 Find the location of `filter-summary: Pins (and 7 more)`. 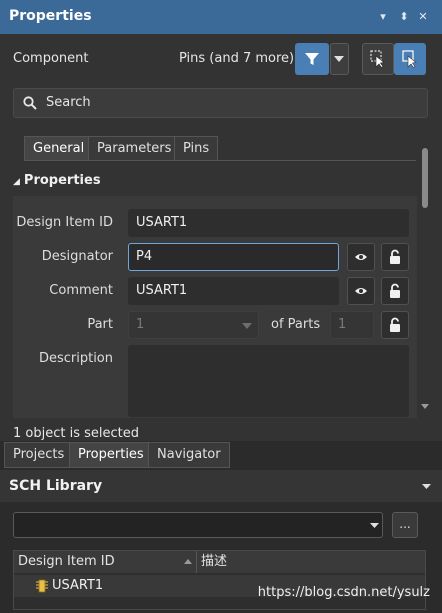

filter-summary: Pins (and 7 more) is located at coordinates (237, 58).